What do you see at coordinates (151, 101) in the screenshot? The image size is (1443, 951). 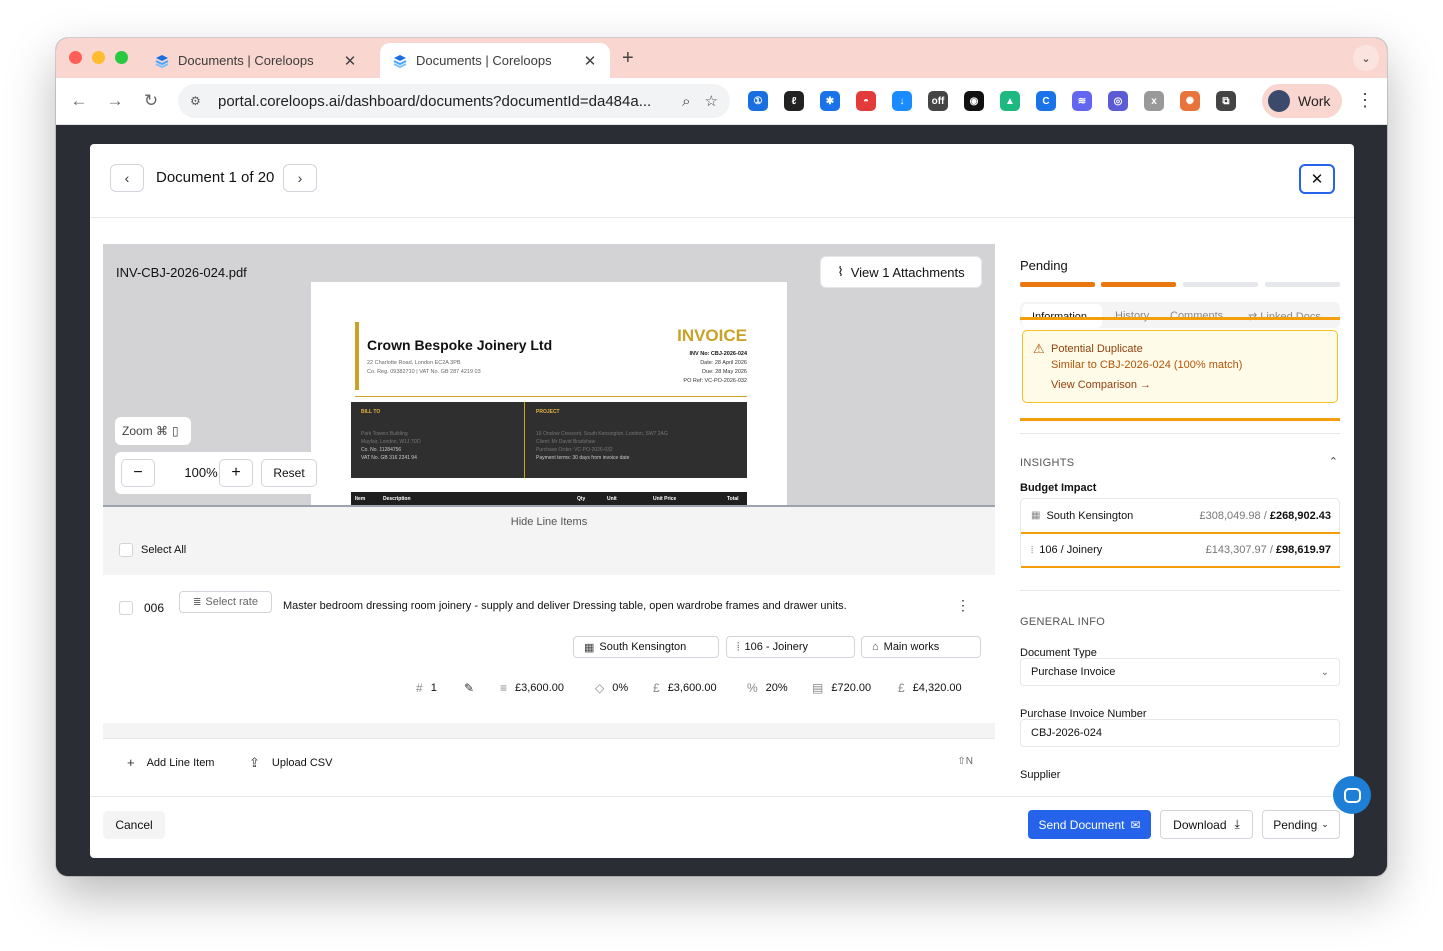 I see `reload-icon: ↻` at bounding box center [151, 101].